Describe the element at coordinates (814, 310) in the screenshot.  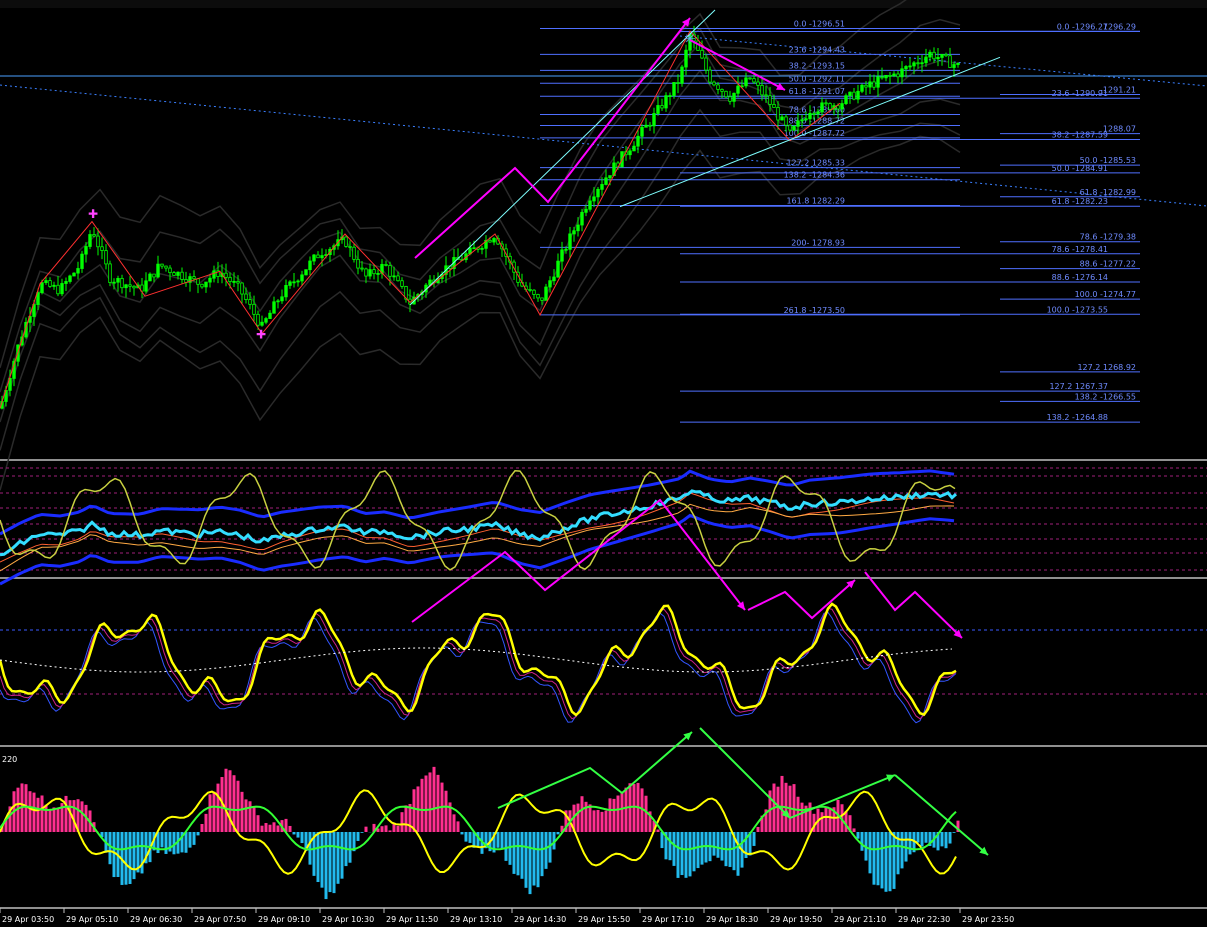
I see `fib-left-label: 261.8 -1273.50` at that location.